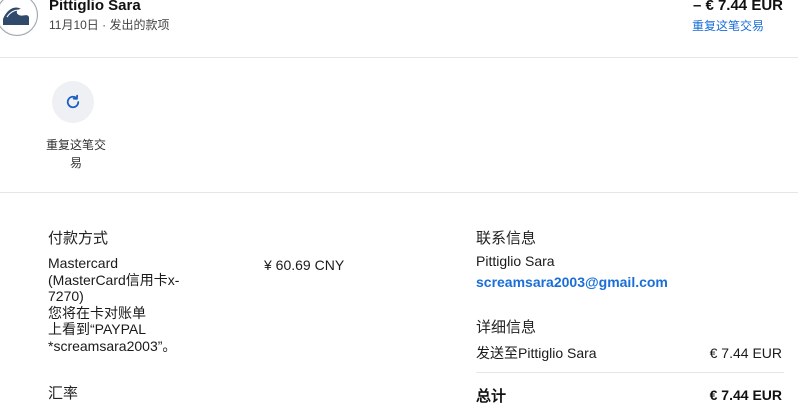 This screenshot has height=412, width=798. What do you see at coordinates (66, 296) in the screenshot?
I see `payment-line: 7270)` at bounding box center [66, 296].